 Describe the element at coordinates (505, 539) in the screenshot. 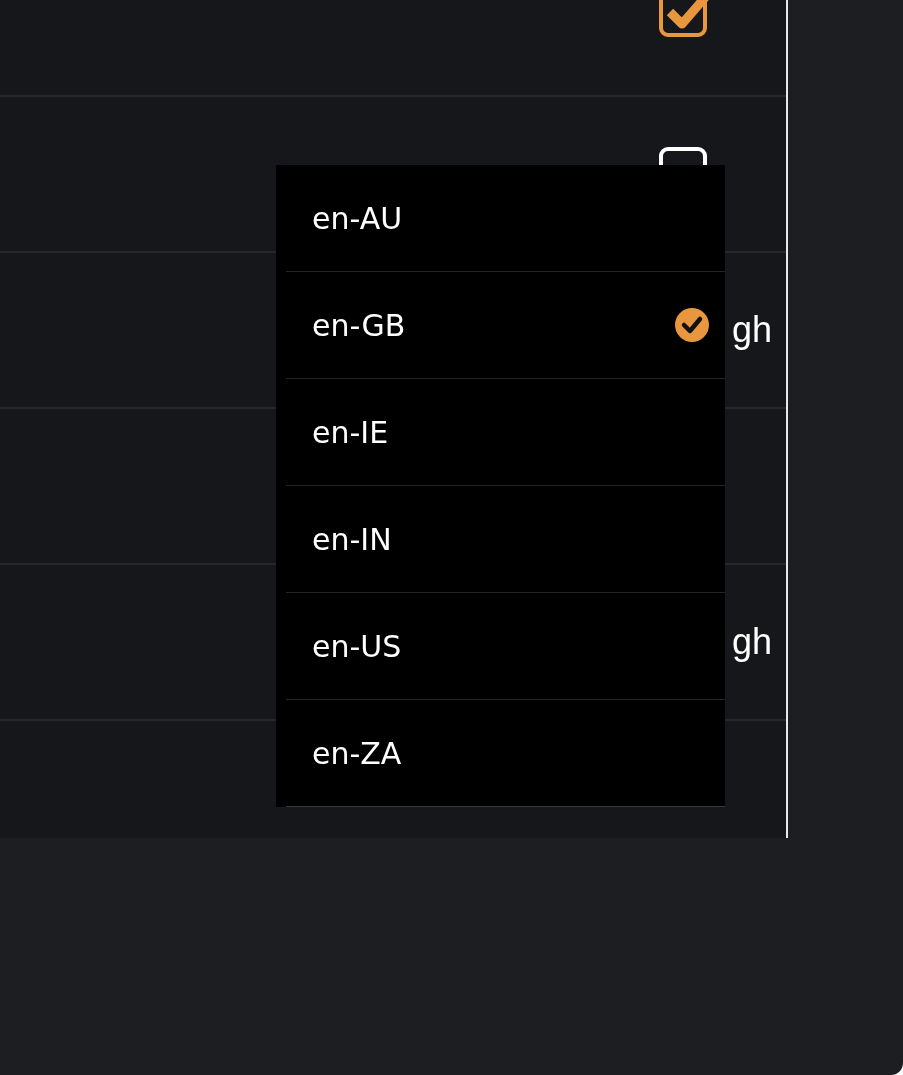

I see `menu-item: en-IN` at that location.